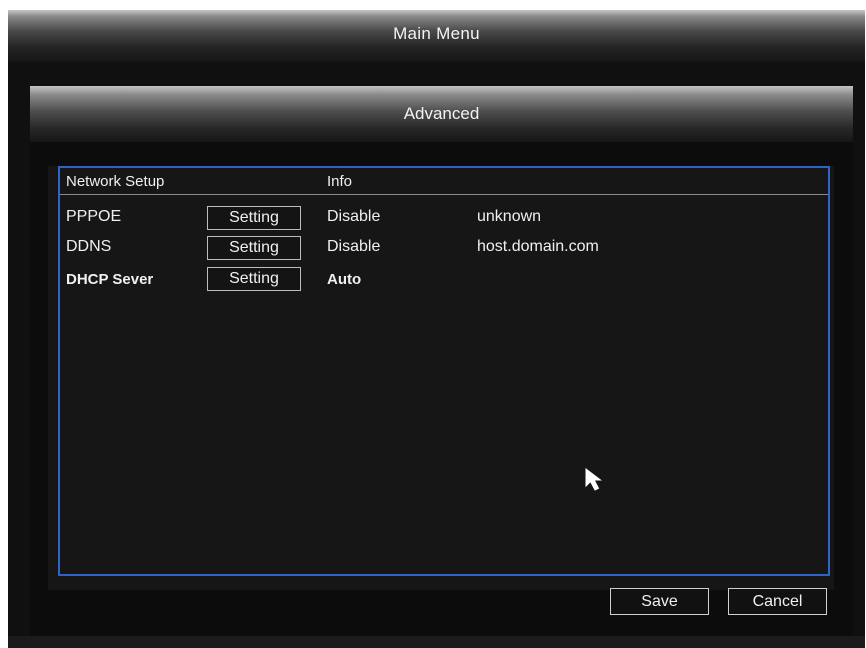 Image resolution: width=866 pixels, height=648 pixels. Describe the element at coordinates (436, 36) in the screenshot. I see `main-menu-title: Main Menu` at that location.